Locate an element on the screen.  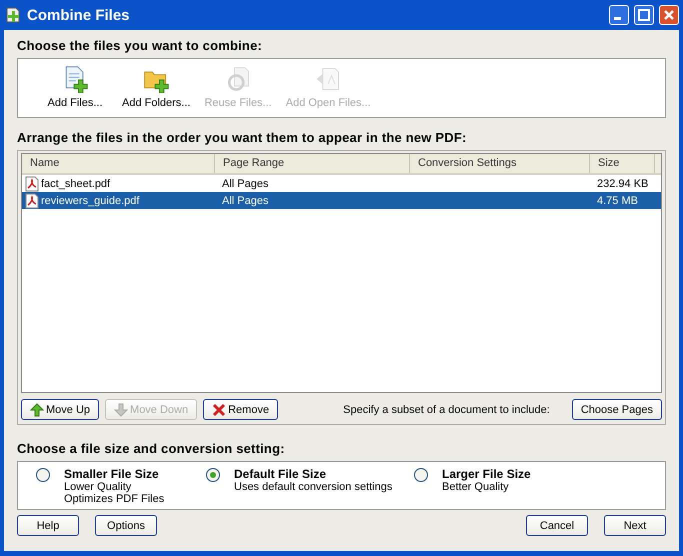
list-button: Remove is located at coordinates (240, 409).